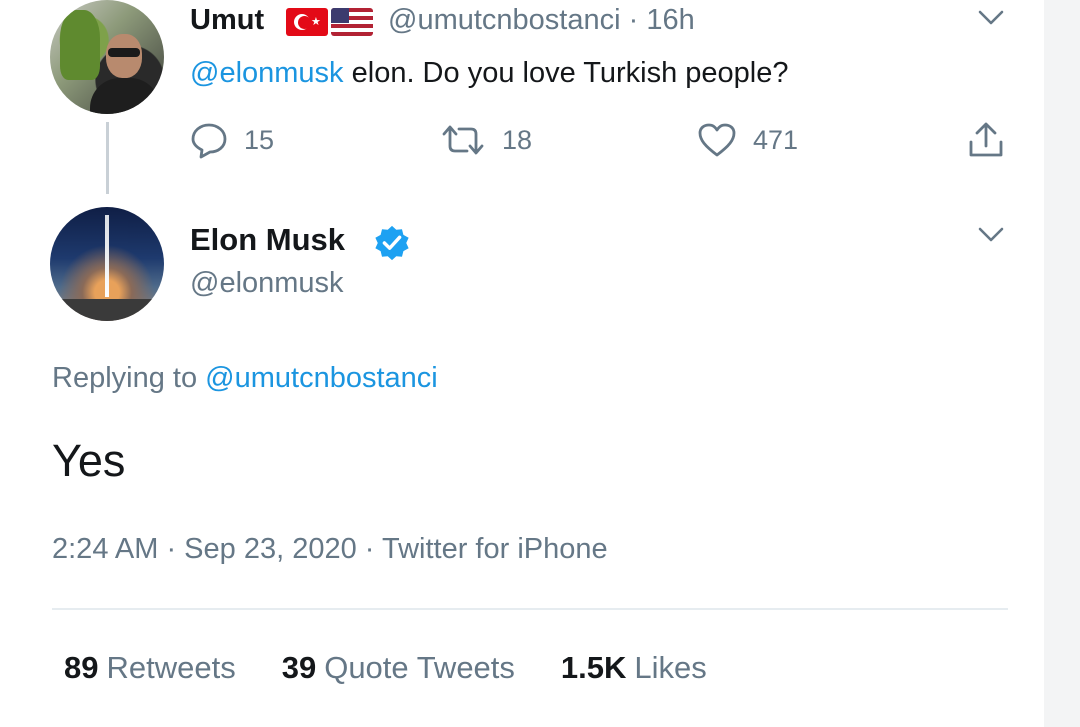  What do you see at coordinates (267, 283) in the screenshot?
I see `main-handle: @elonmusk` at bounding box center [267, 283].